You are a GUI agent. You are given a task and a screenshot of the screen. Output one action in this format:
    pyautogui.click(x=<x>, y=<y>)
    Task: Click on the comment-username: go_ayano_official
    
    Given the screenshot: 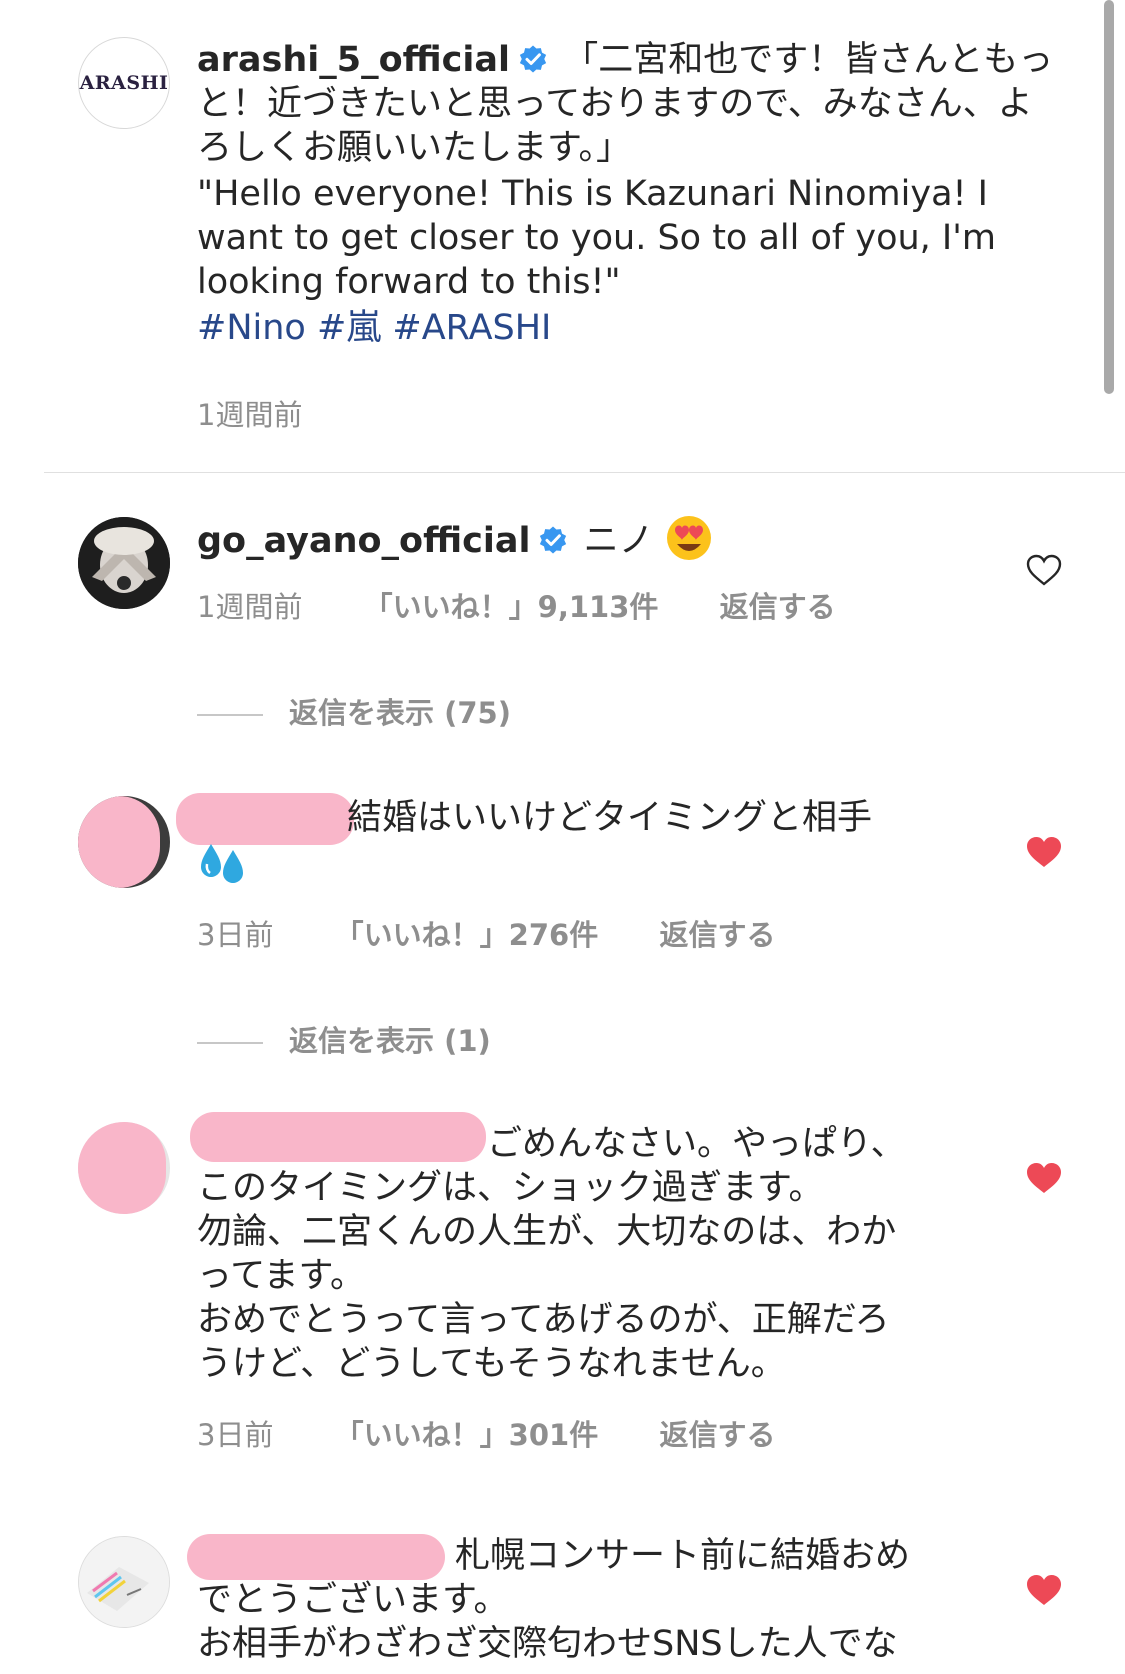 What is the action you would take?
    pyautogui.click(x=363, y=541)
    